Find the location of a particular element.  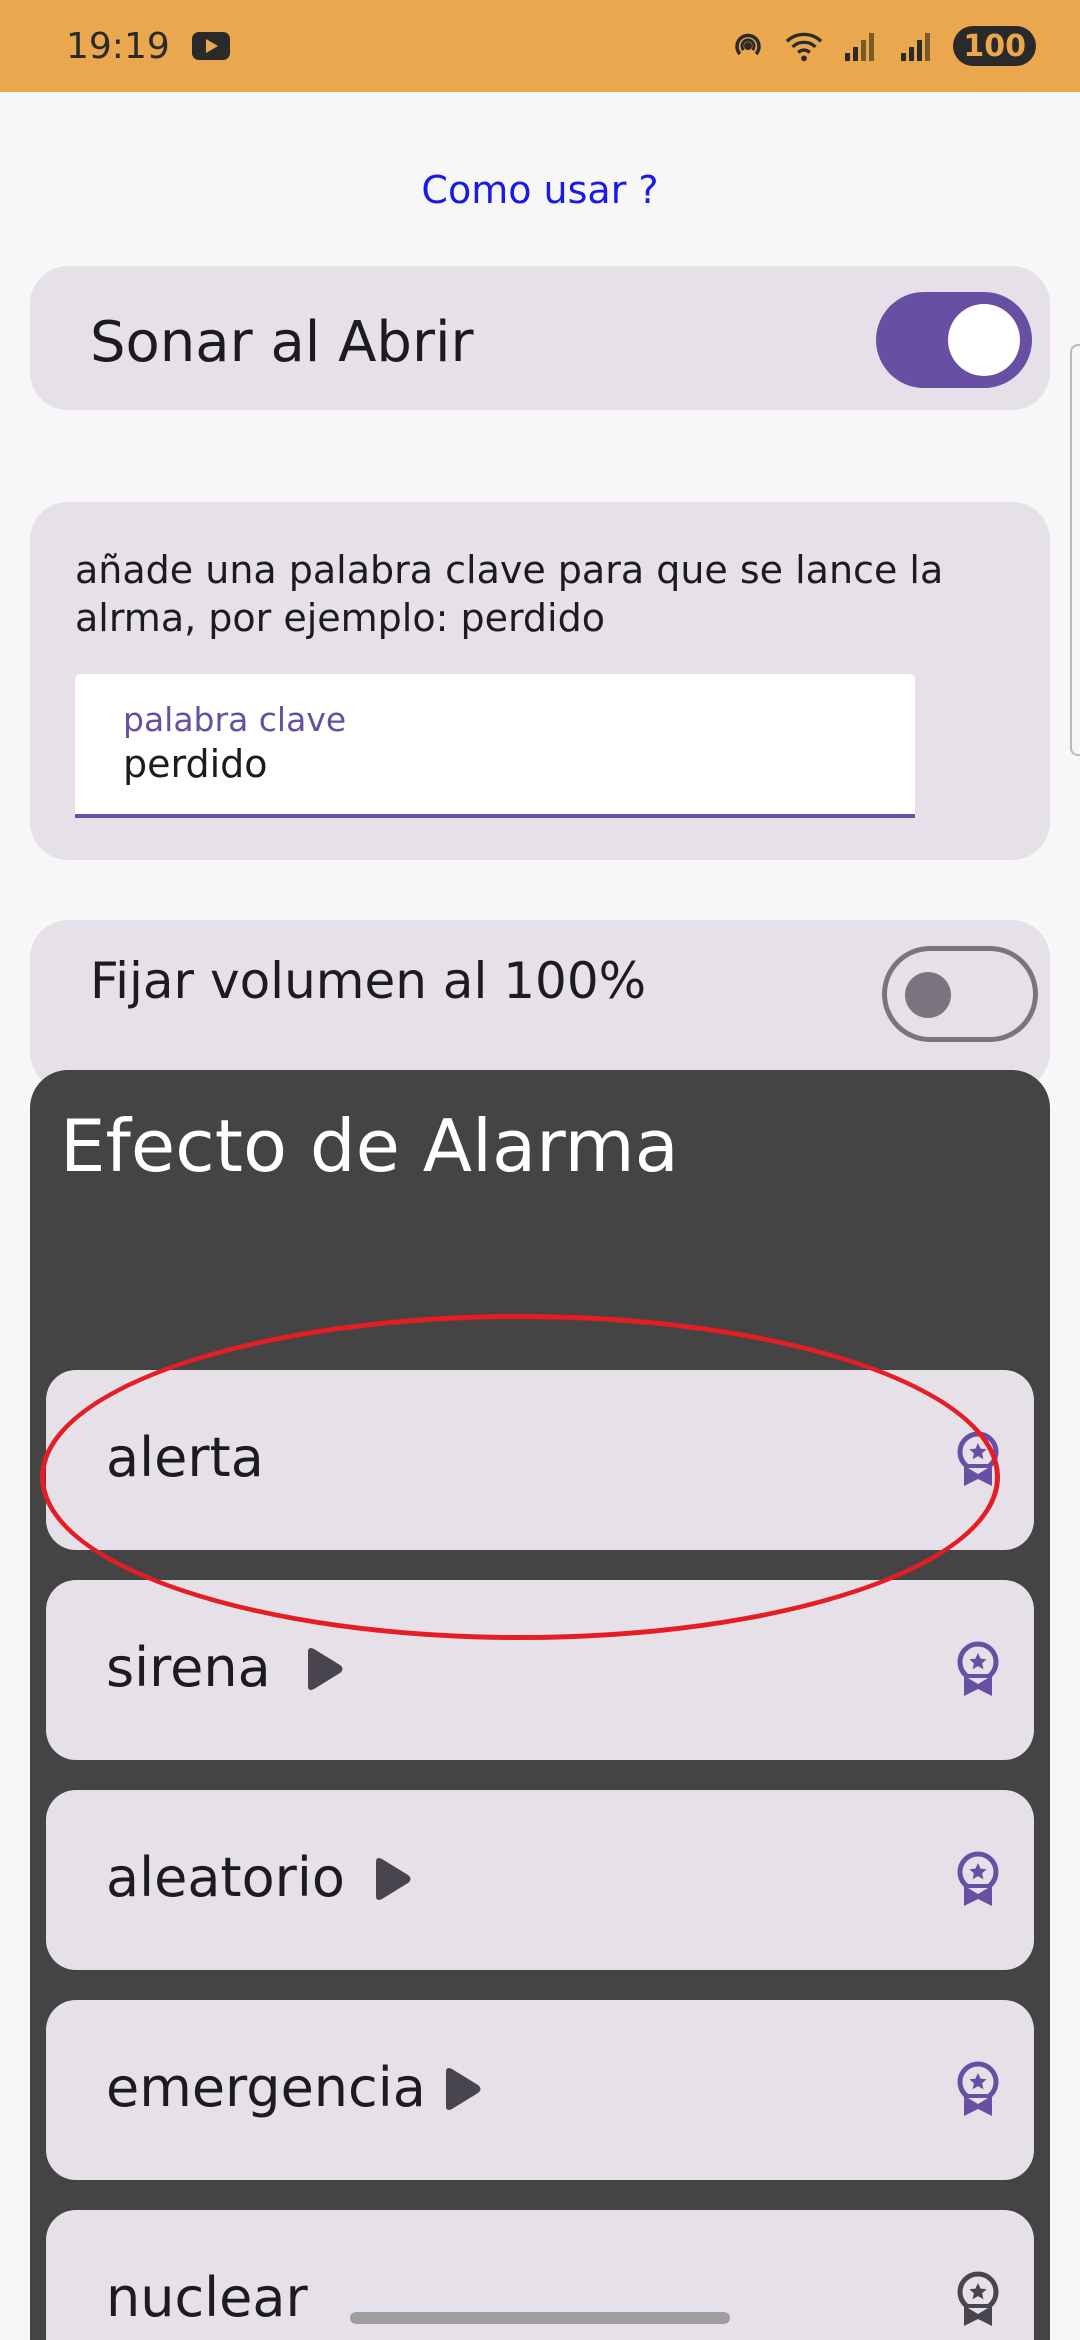

sonar-label: Sonar al Abrir is located at coordinates (282, 342).